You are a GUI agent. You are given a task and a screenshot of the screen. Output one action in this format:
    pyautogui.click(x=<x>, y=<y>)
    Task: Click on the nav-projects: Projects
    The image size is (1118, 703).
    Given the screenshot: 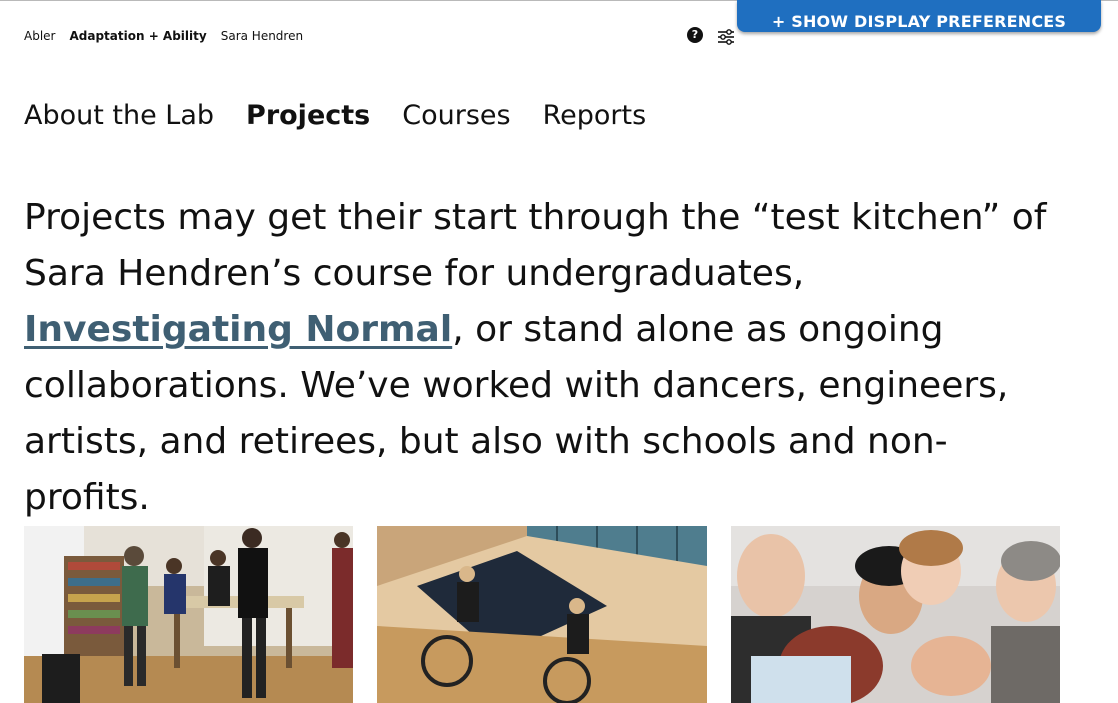 What is the action you would take?
    pyautogui.click(x=308, y=115)
    